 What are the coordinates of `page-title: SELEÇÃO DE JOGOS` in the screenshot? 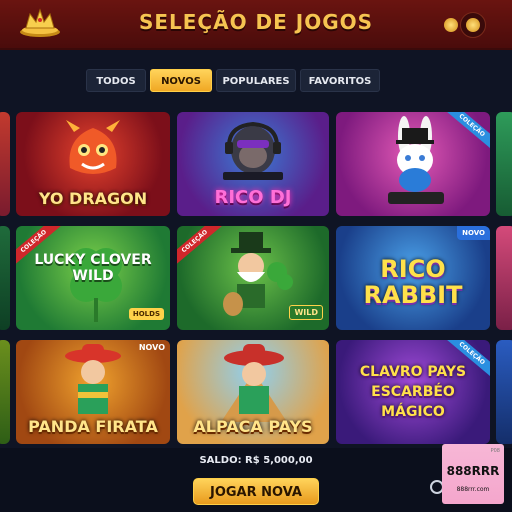 It's located at (256, 22).